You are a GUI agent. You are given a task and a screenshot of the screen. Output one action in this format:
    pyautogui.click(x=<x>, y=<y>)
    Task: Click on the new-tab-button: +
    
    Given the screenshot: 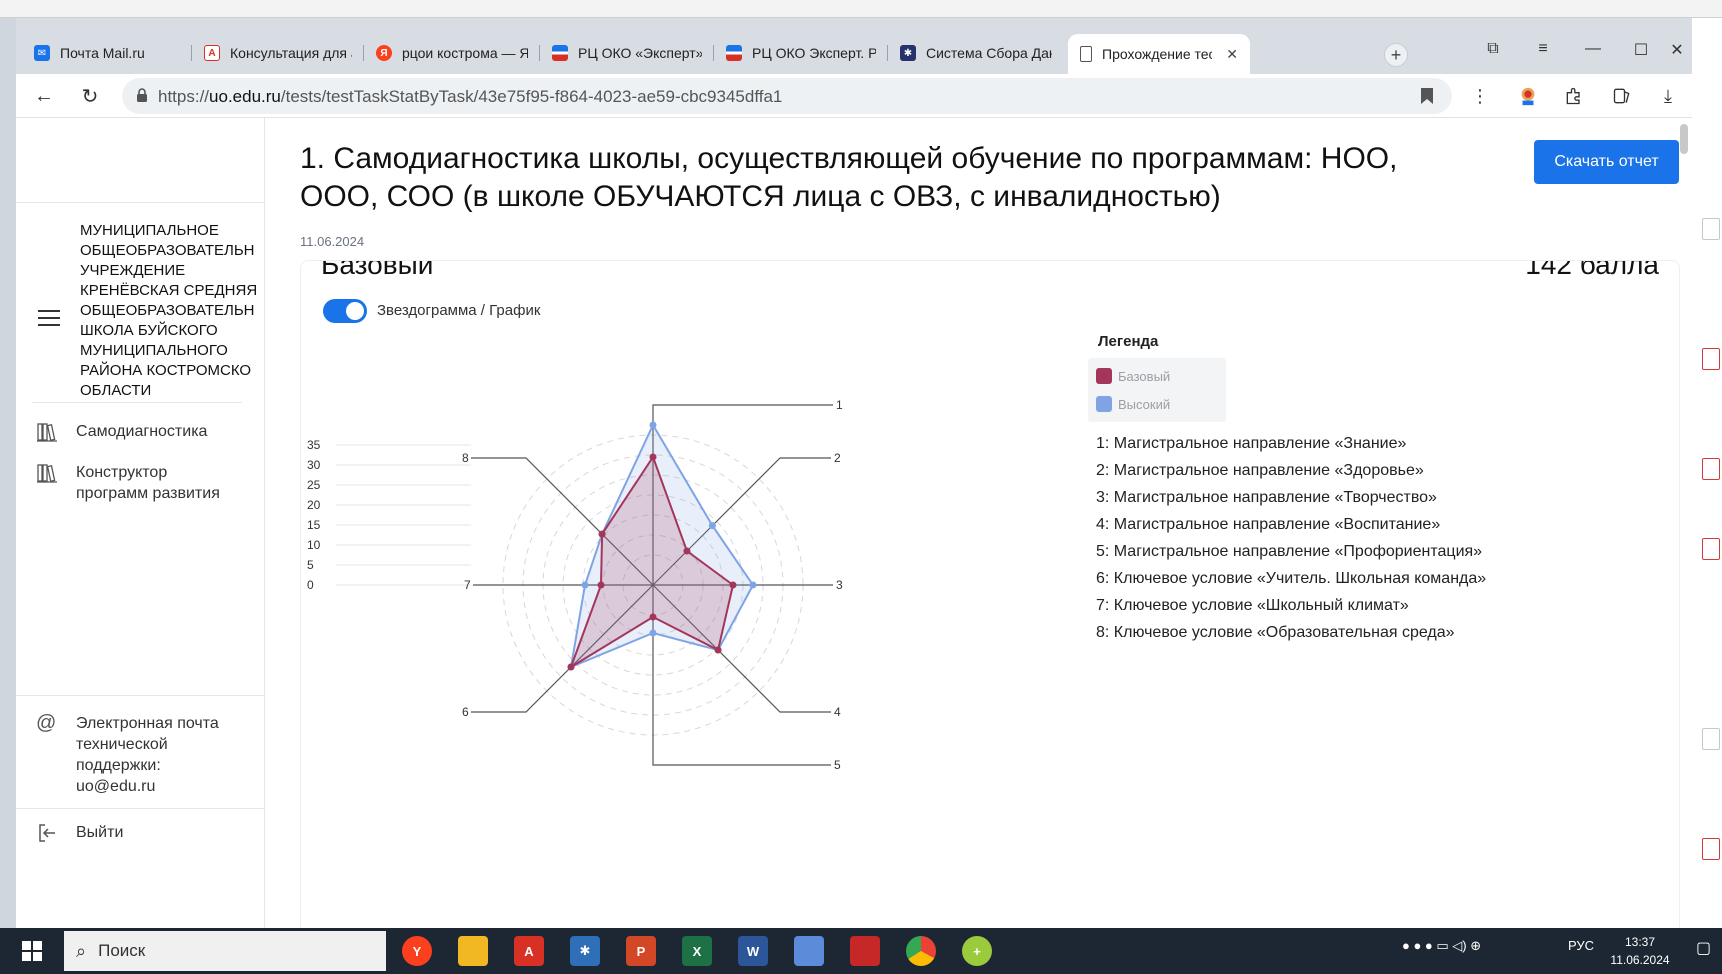 What is the action you would take?
    pyautogui.click(x=1396, y=55)
    